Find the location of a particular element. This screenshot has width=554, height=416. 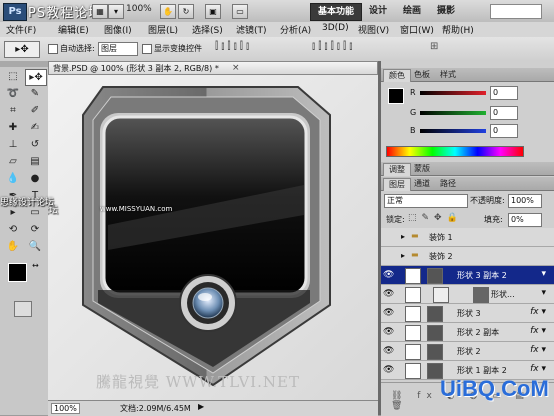

color-fg-swatch is located at coordinates (396, 96).